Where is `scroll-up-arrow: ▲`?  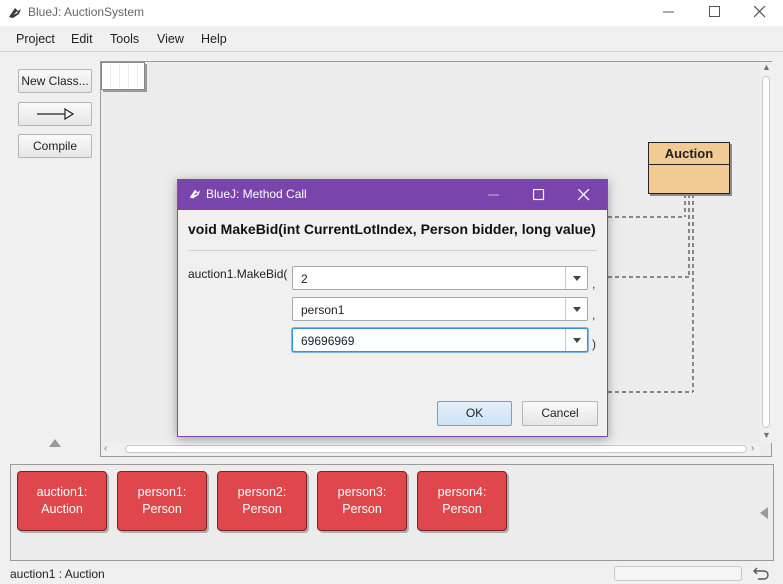
scroll-up-arrow: ▲ is located at coordinates (766, 67).